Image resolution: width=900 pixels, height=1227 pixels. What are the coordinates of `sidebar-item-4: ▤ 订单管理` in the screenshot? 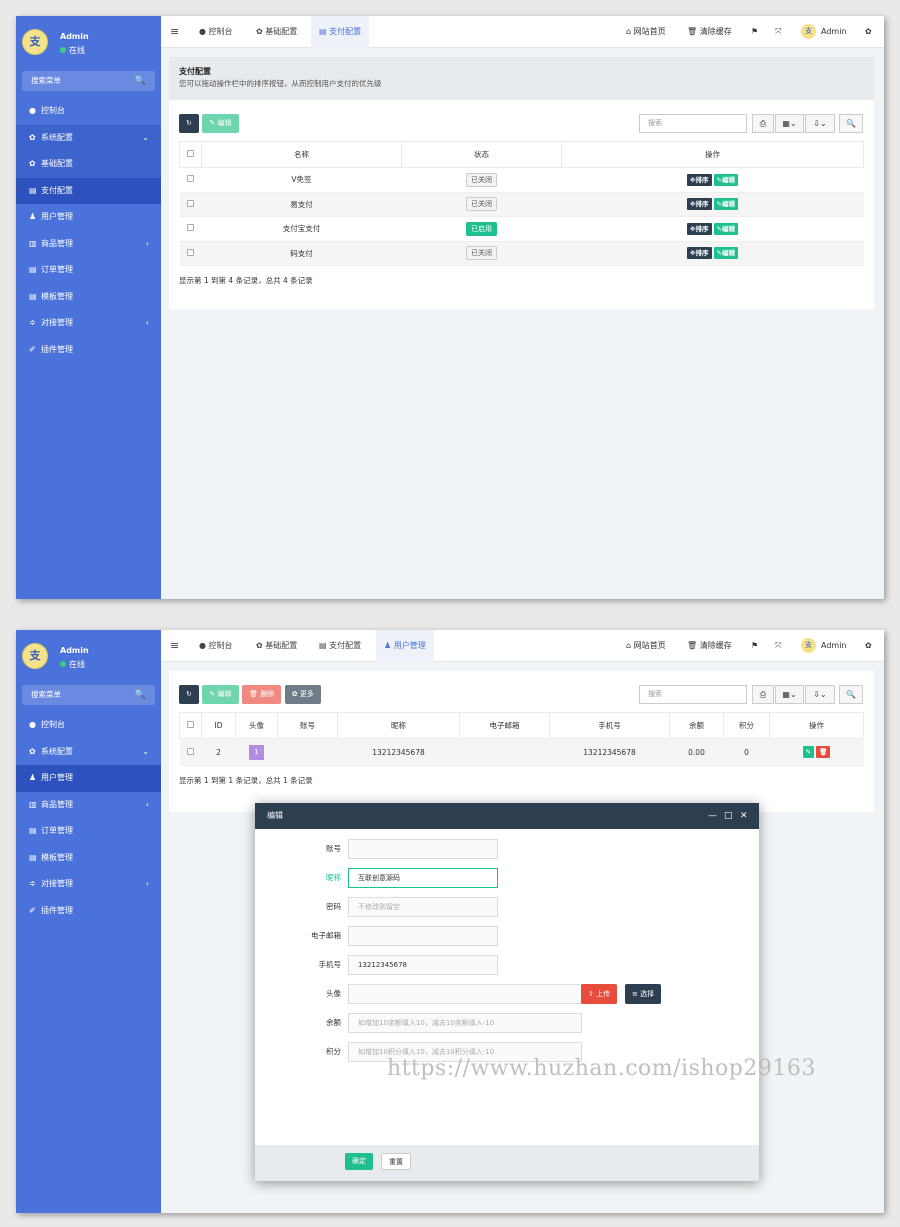 It's located at (88, 831).